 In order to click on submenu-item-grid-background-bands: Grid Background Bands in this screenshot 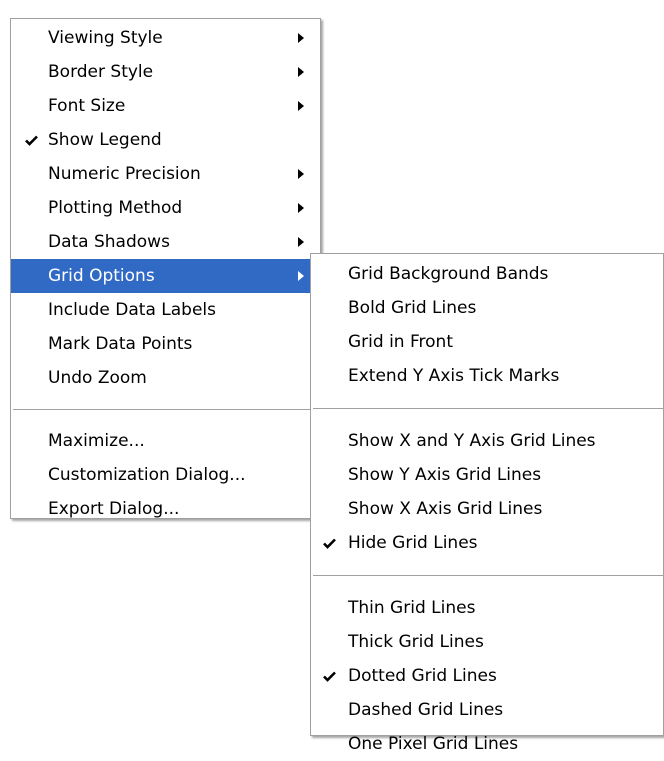, I will do `click(487, 274)`.